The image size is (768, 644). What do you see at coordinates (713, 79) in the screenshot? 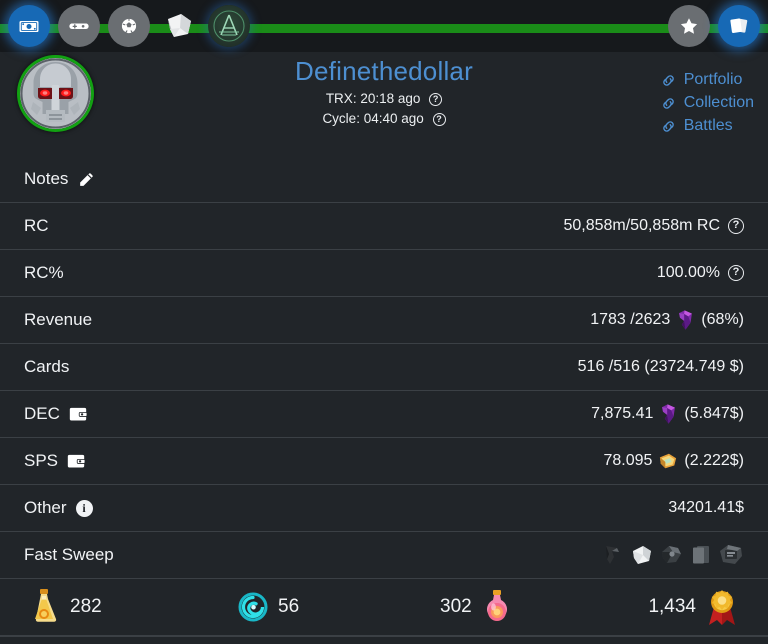
I see `link-portfolio-label: Portfolio` at bounding box center [713, 79].